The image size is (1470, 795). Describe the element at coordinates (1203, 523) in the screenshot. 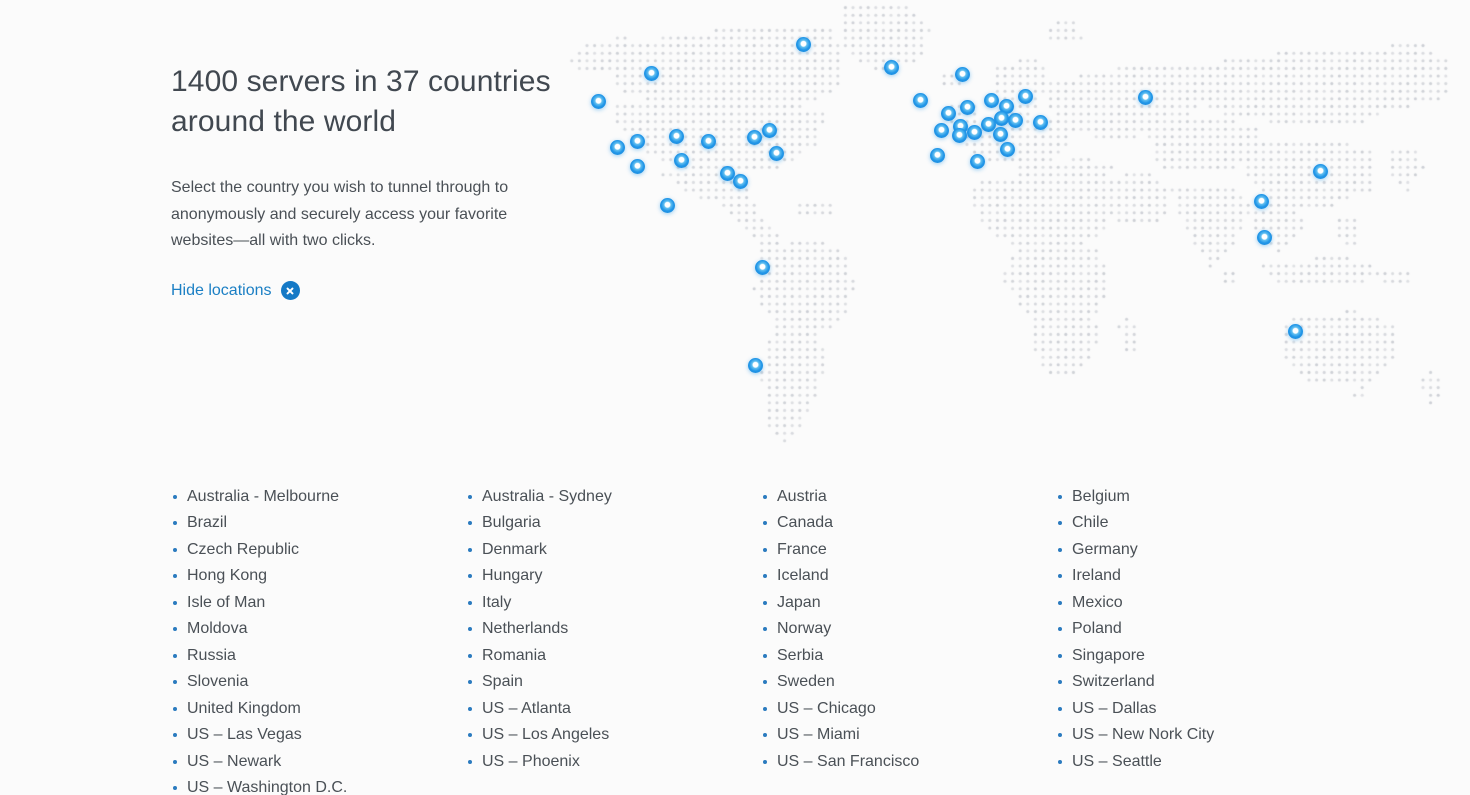

I see `location-list-item: Chile` at that location.